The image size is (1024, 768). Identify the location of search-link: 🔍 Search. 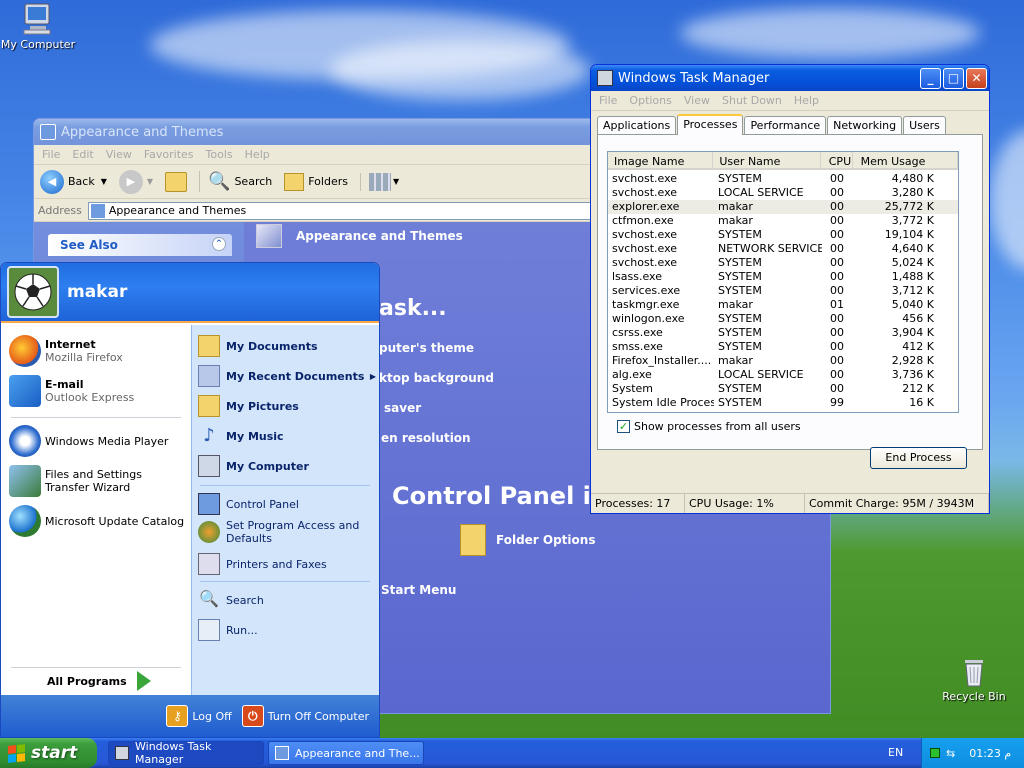
(231, 600).